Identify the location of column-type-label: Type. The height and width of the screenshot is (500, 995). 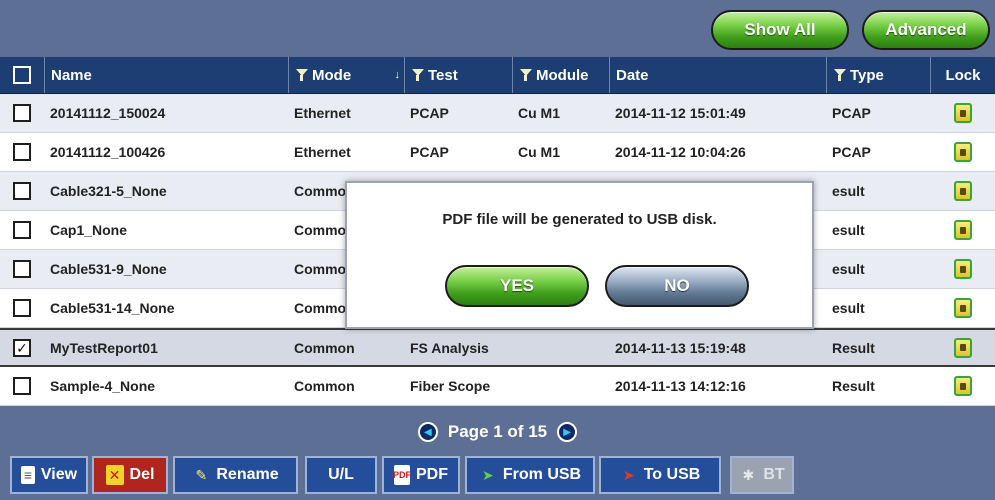
(867, 75).